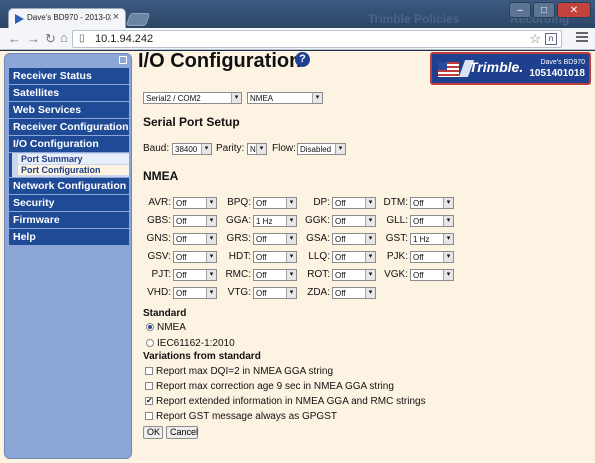  What do you see at coordinates (397, 256) in the screenshot?
I see `nmea-label: PJK:` at bounding box center [397, 256].